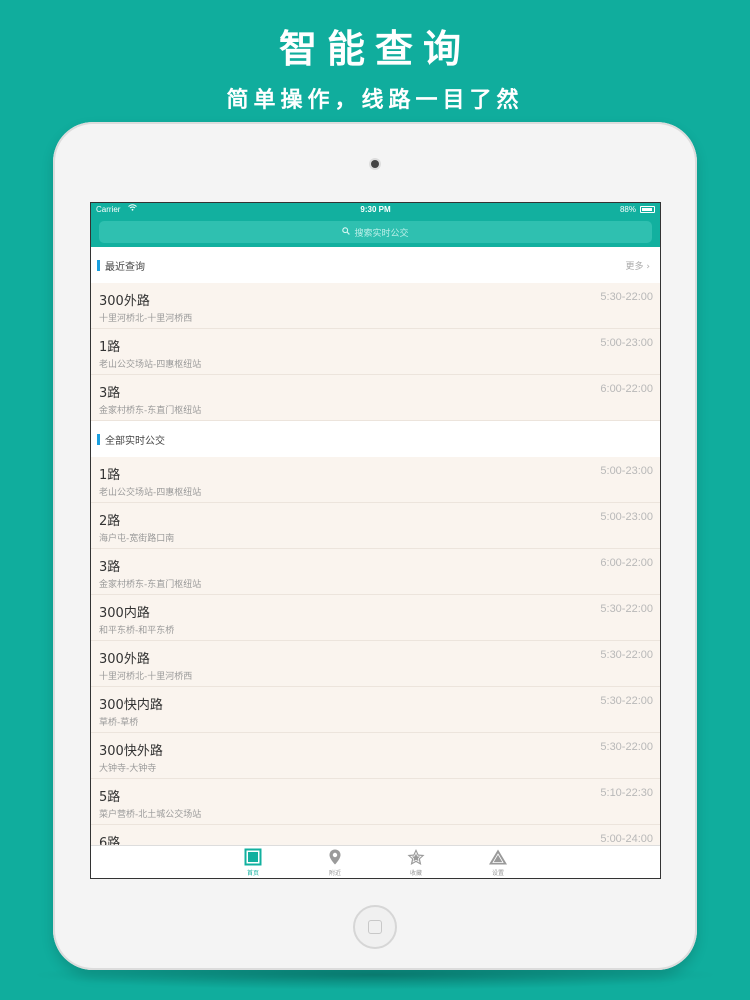  I want to click on nav-bar: 搜索实时公交, so click(375, 232).